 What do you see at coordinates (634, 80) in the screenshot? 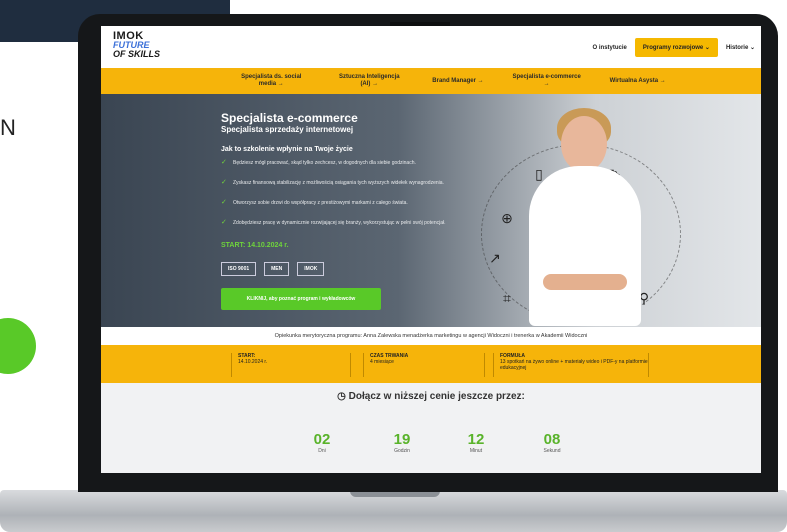
I see `menu-label: Wirtualna Asysta` at bounding box center [634, 80].